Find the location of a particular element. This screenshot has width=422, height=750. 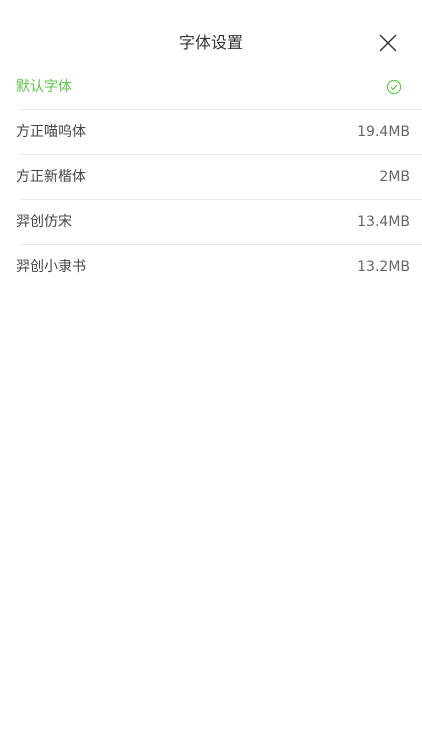

font-item-size: 13.2MB is located at coordinates (383, 267).